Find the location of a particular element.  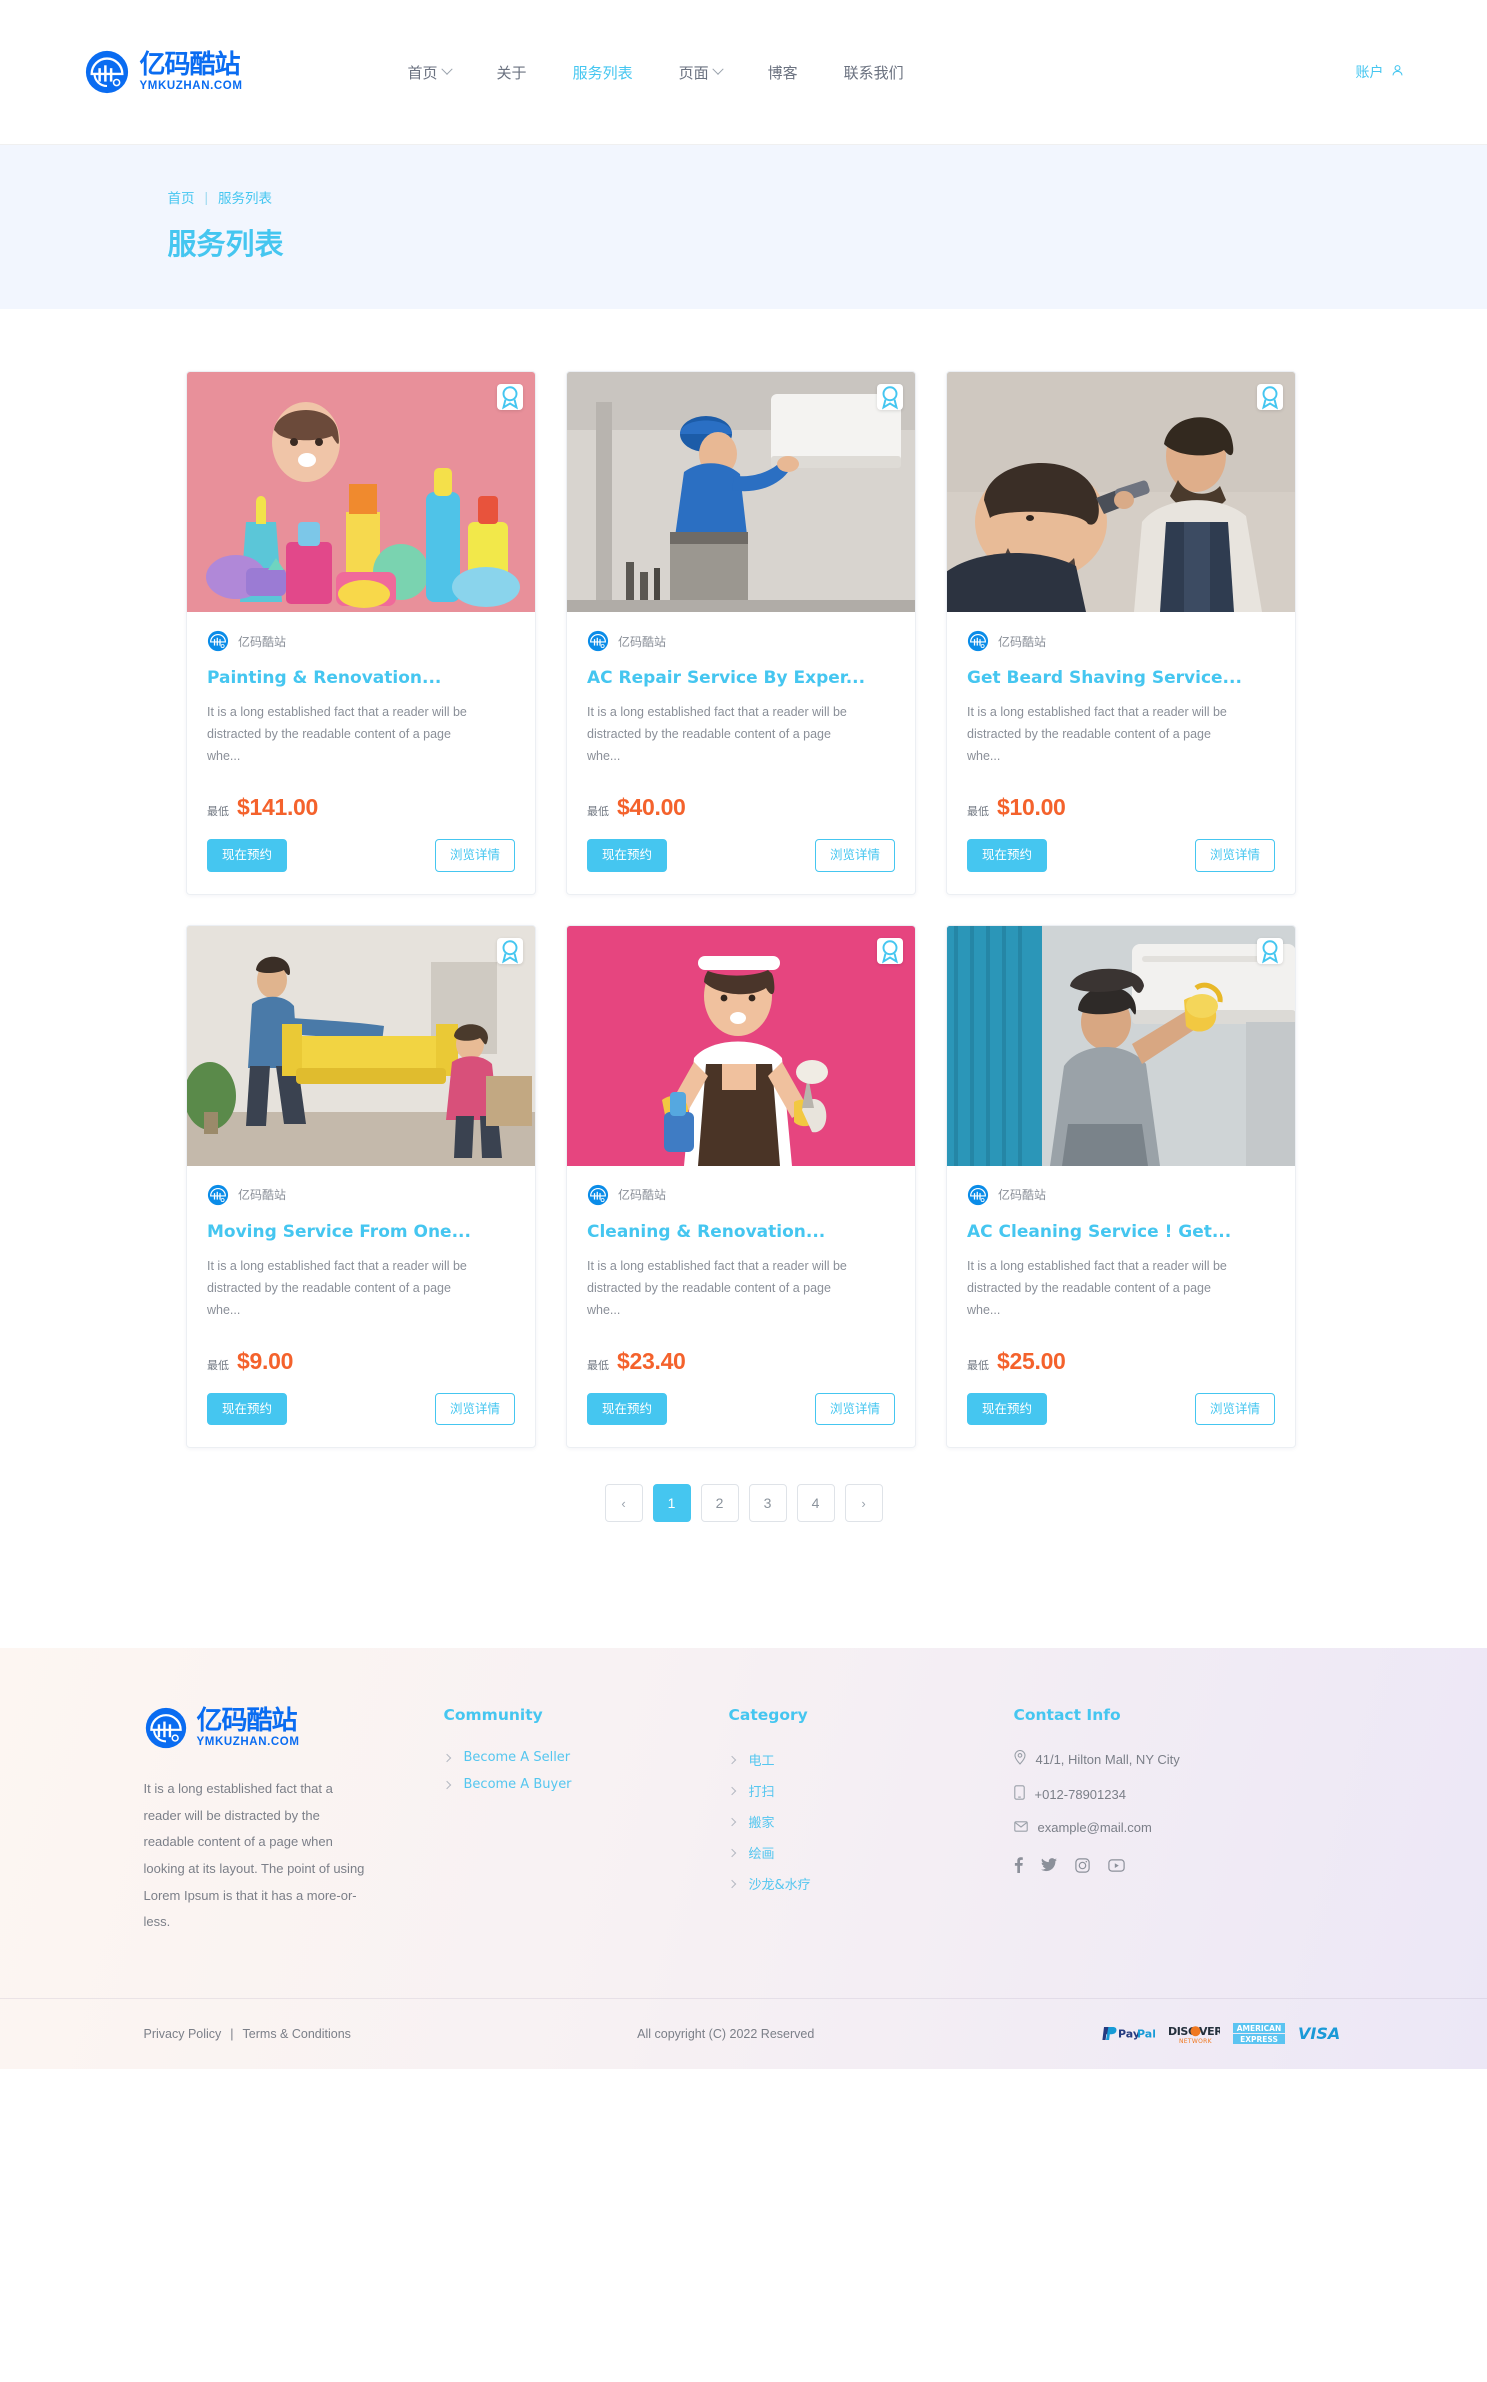

paypal-logo-icon: Pay Pal is located at coordinates (1128, 2033).